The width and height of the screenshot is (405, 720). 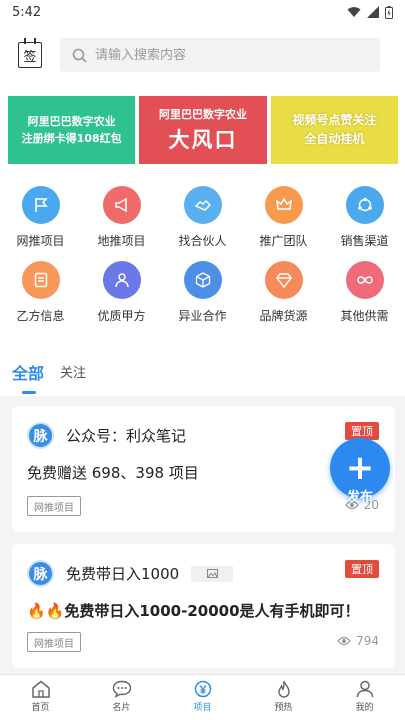 I want to click on nav-home: 首页, so click(x=40, y=697).